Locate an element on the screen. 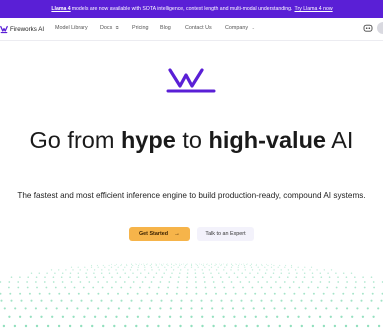 The height and width of the screenshot is (328, 383). nav-model-library: Model Library is located at coordinates (71, 28).